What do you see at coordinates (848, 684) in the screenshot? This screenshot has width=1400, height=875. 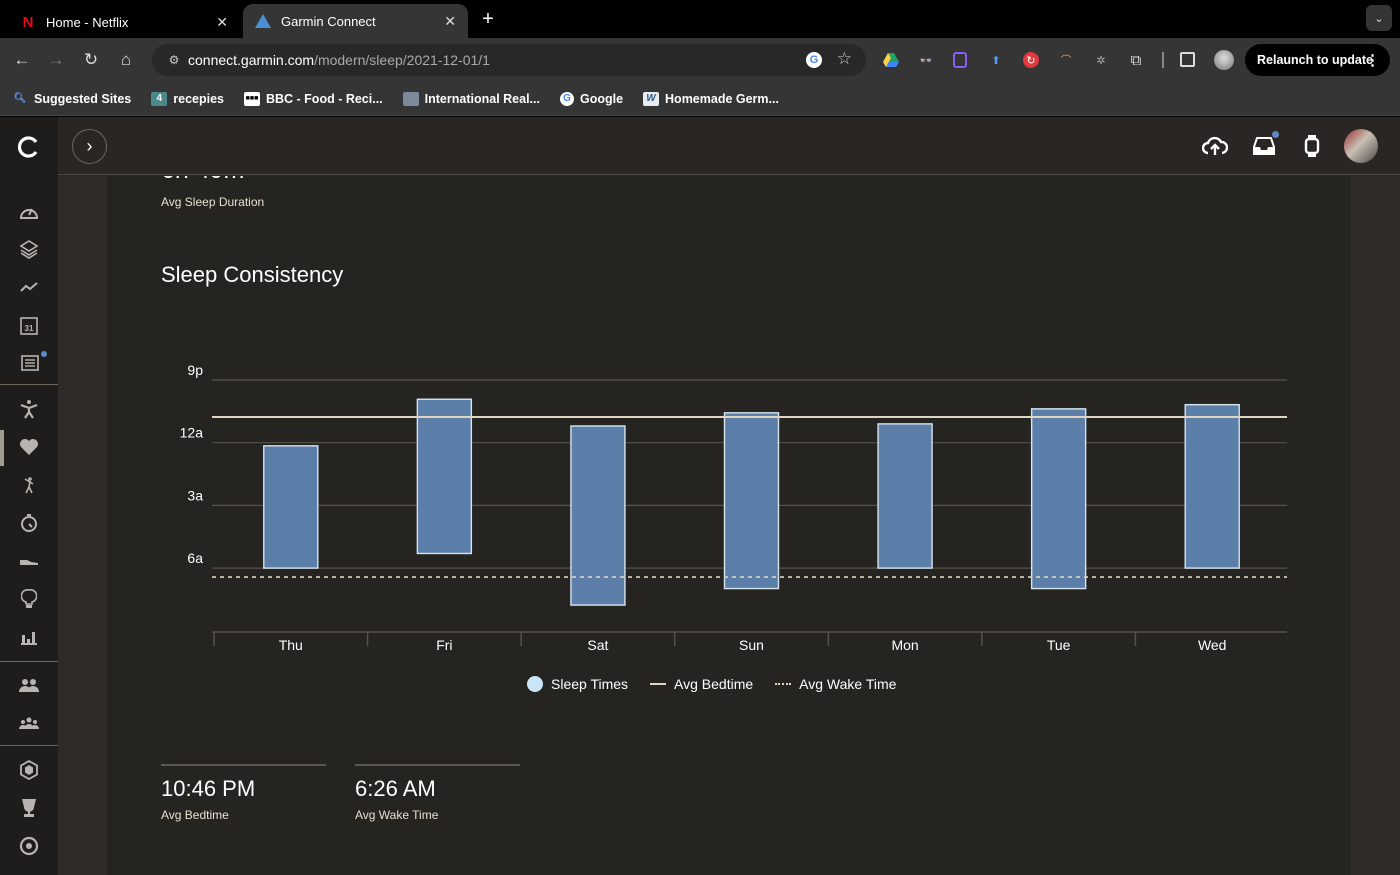 I see `legend-label: Avg Wake Time` at bounding box center [848, 684].